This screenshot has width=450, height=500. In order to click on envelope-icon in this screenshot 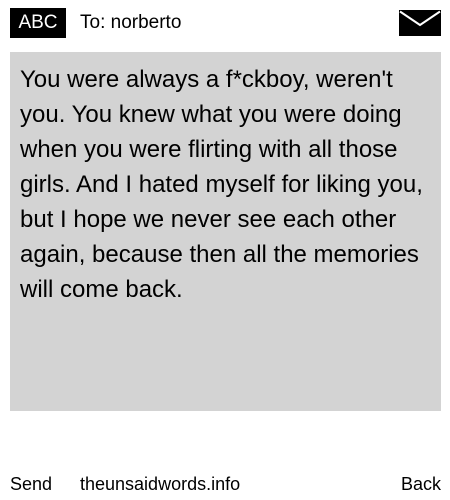, I will do `click(420, 23)`.